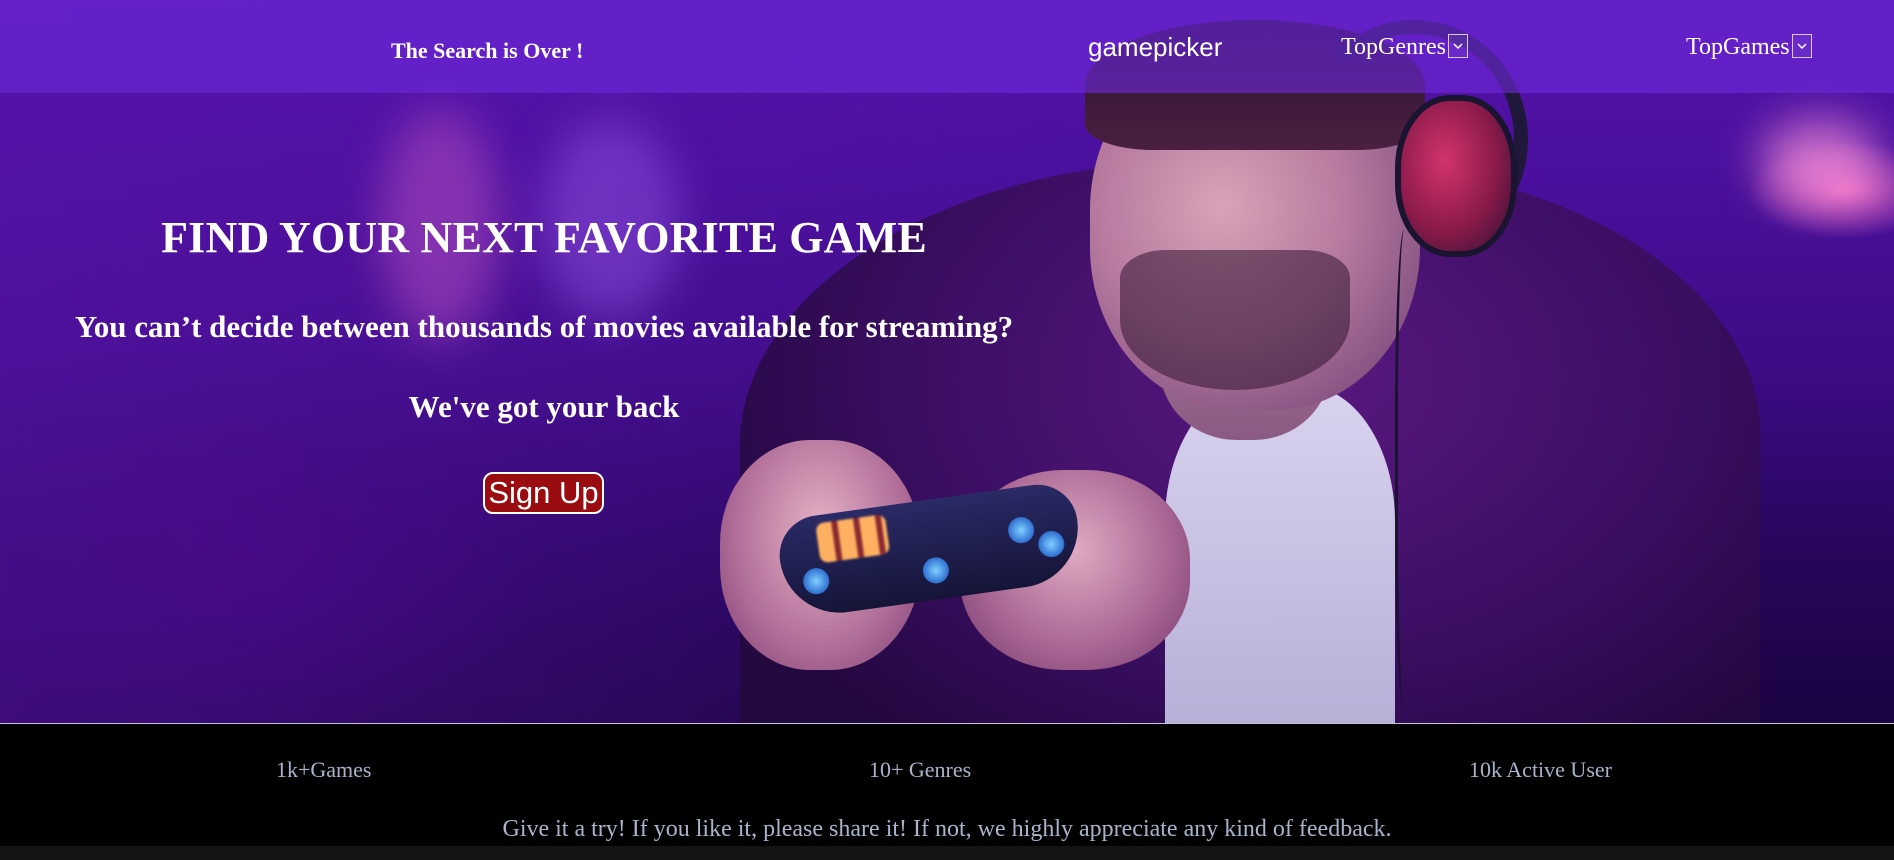  I want to click on topgenres-dropdown: TopGenres, so click(1404, 47).